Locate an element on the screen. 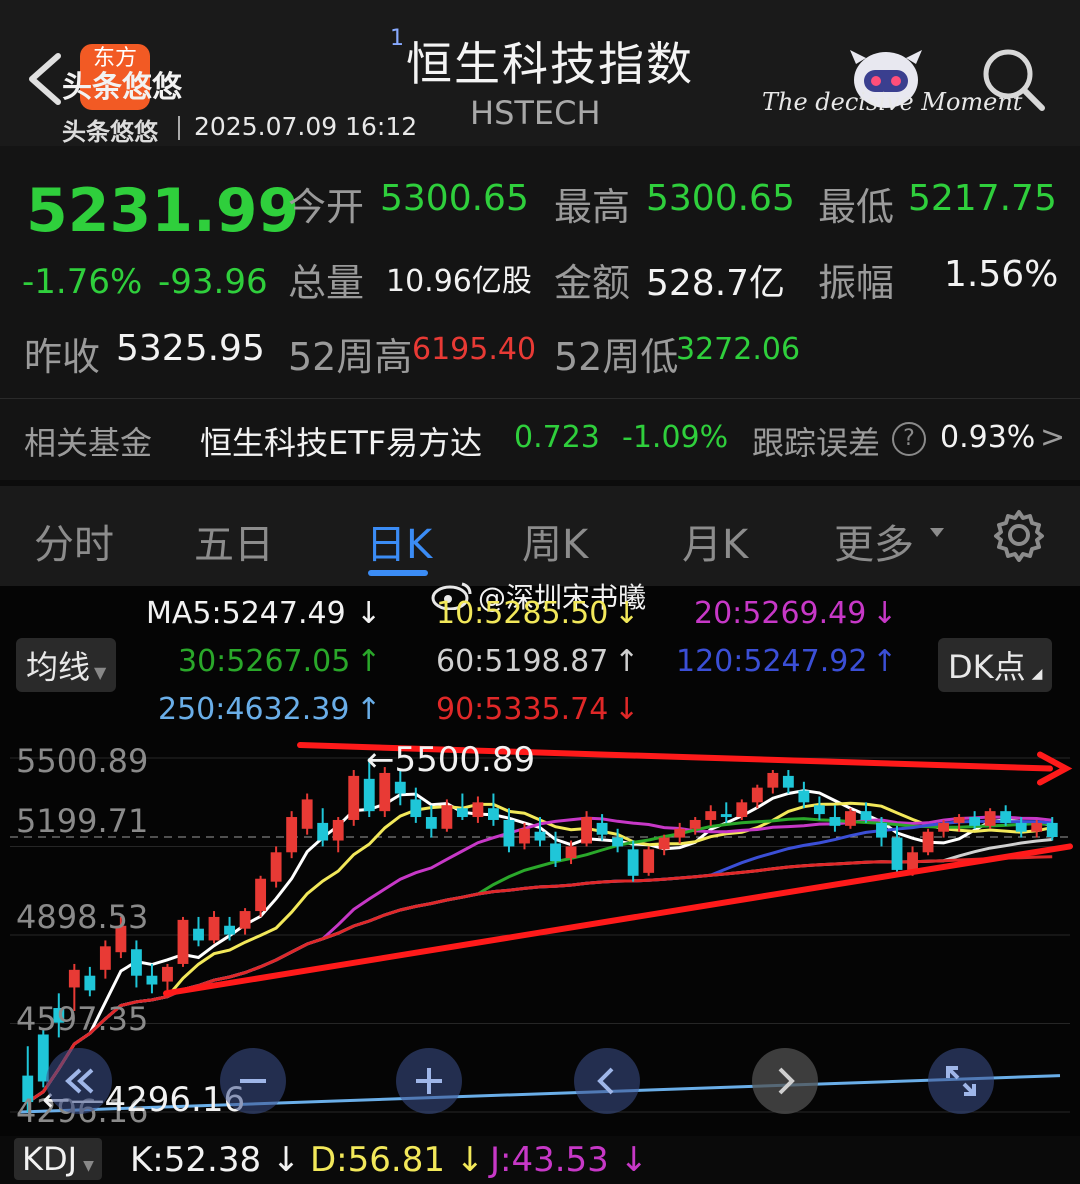  dk-point-label: DK点 is located at coordinates (987, 667).